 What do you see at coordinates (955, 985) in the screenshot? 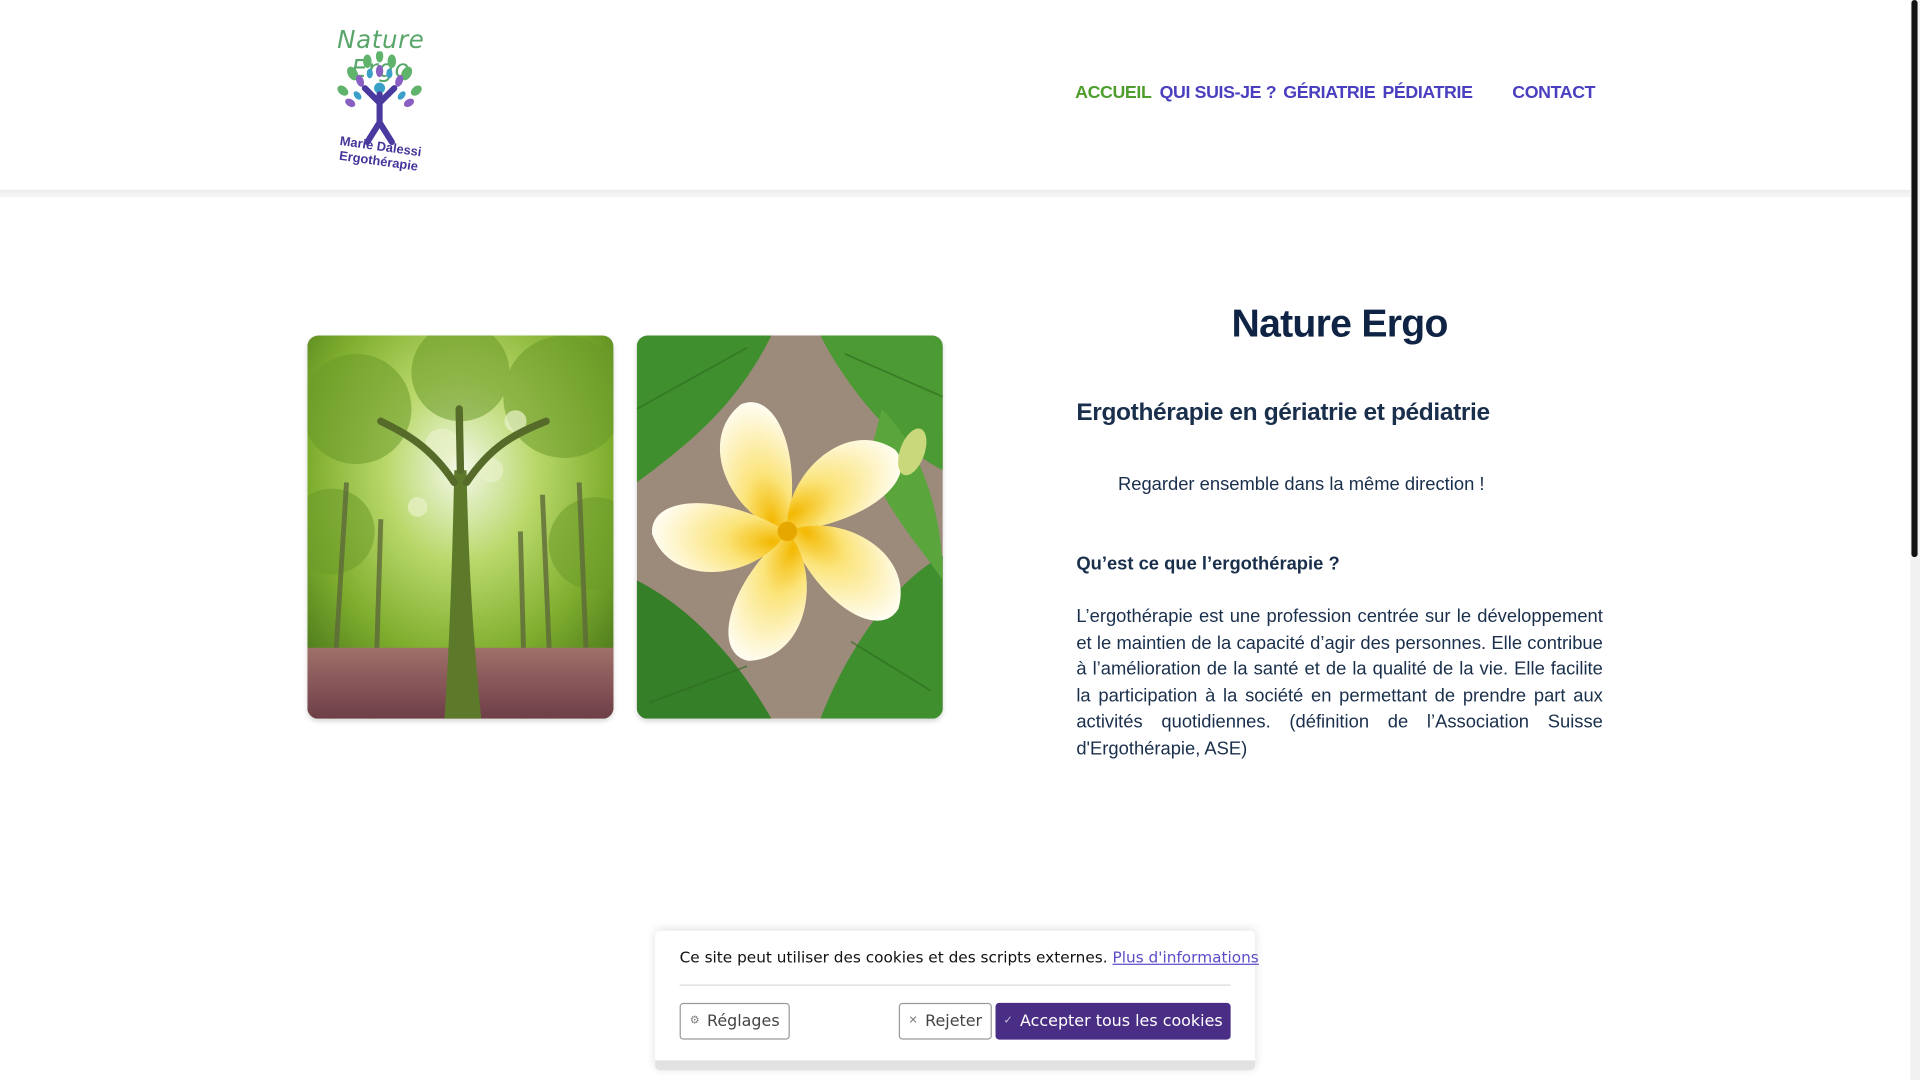
I see `cookie-divider` at bounding box center [955, 985].